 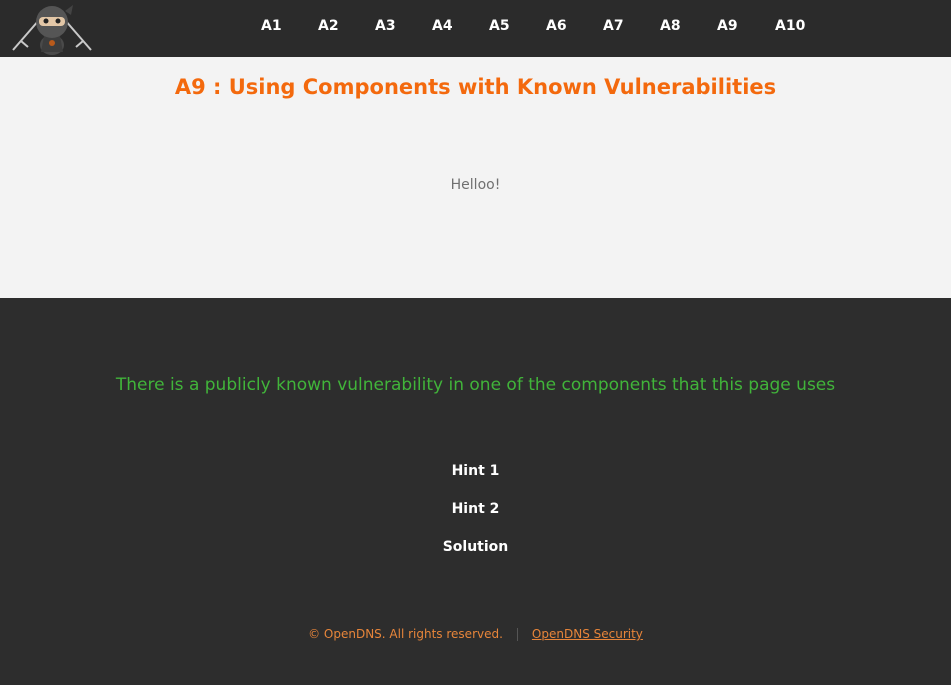 I want to click on nav-link-a8: A8, so click(x=670, y=26).